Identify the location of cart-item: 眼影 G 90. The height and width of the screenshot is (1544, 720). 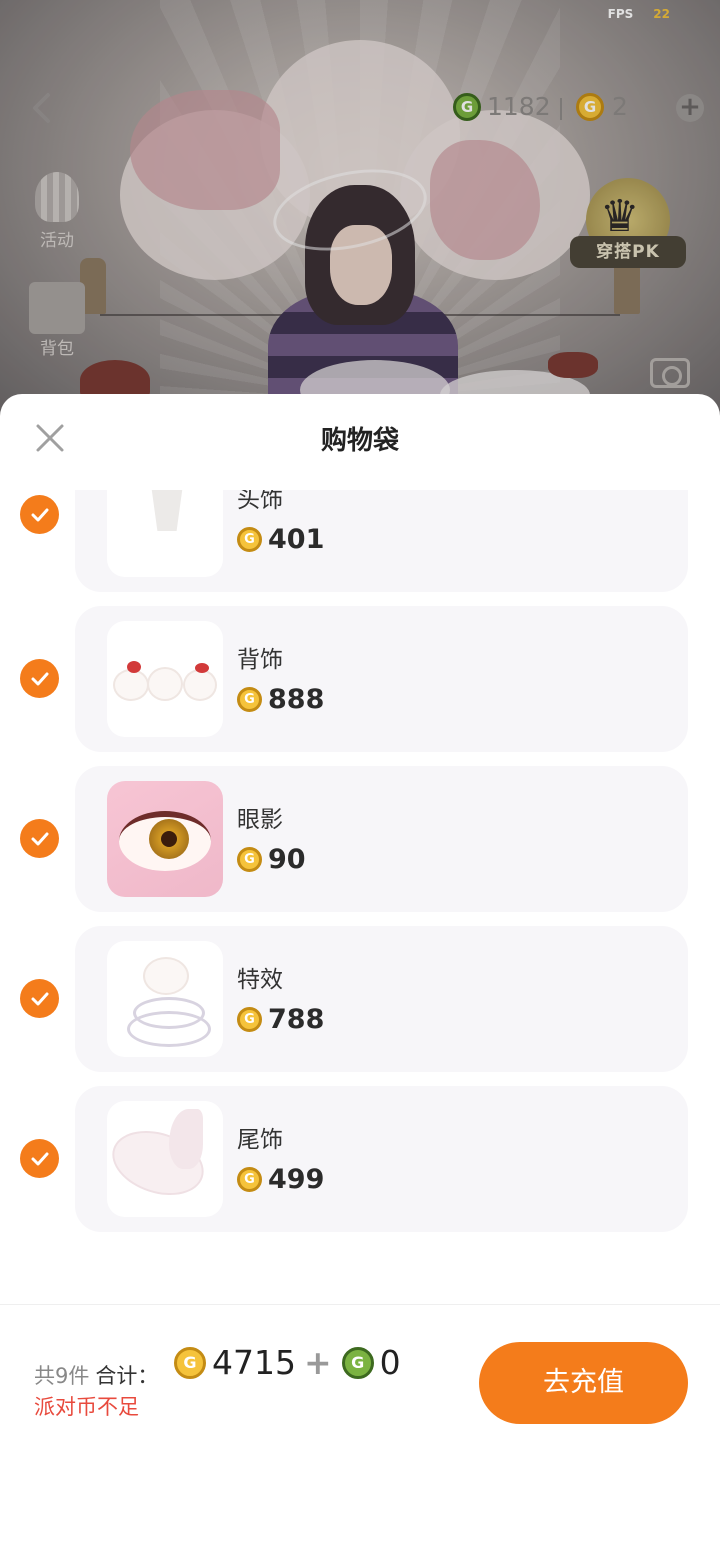
(360, 839).